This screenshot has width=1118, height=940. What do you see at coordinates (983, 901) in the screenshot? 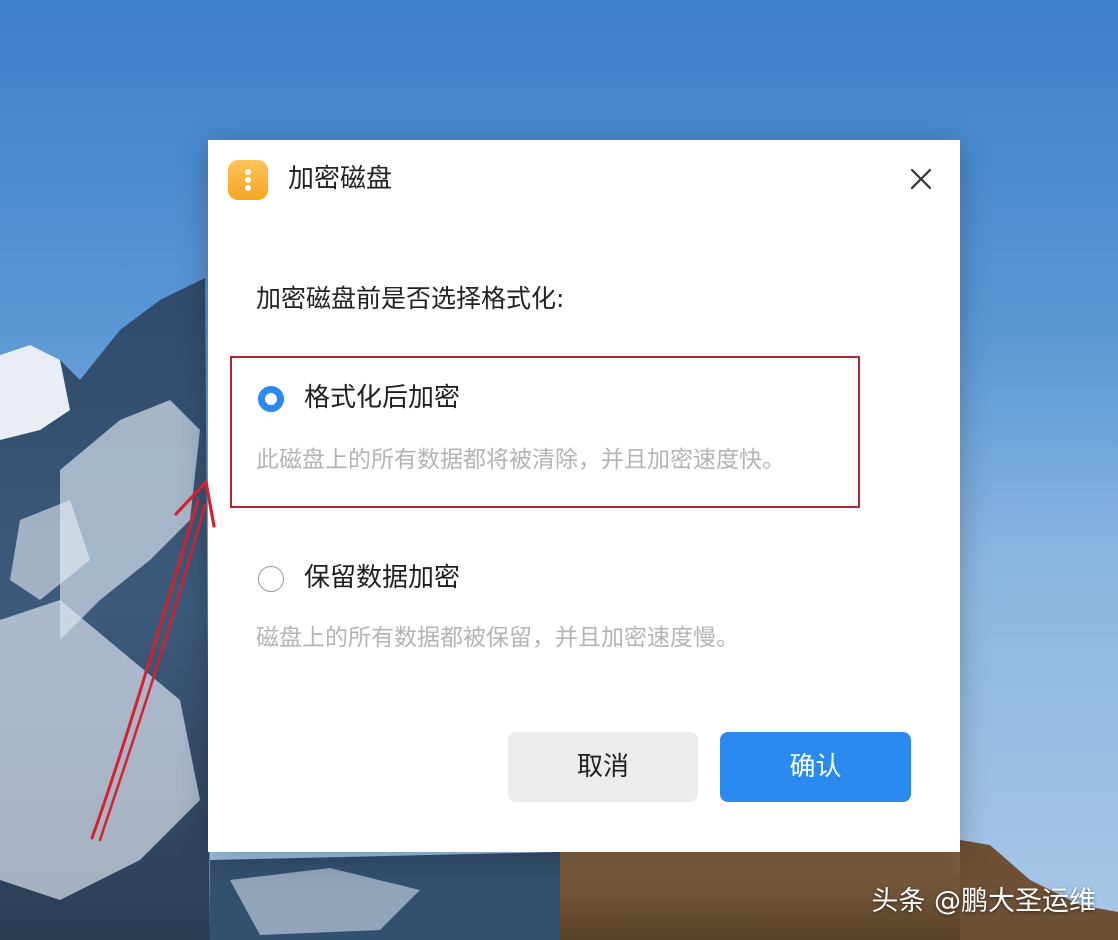
I see `watermark-text: 头条 @鹏大圣运维` at bounding box center [983, 901].